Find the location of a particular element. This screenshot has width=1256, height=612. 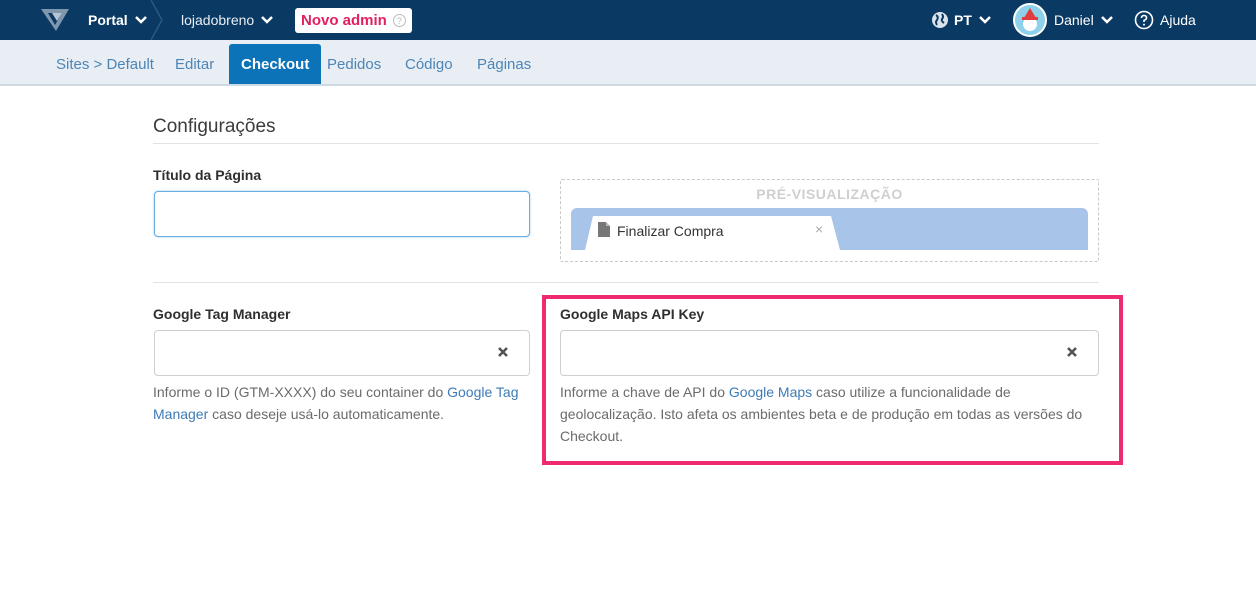

avatar-image is located at coordinates (1030, 19).